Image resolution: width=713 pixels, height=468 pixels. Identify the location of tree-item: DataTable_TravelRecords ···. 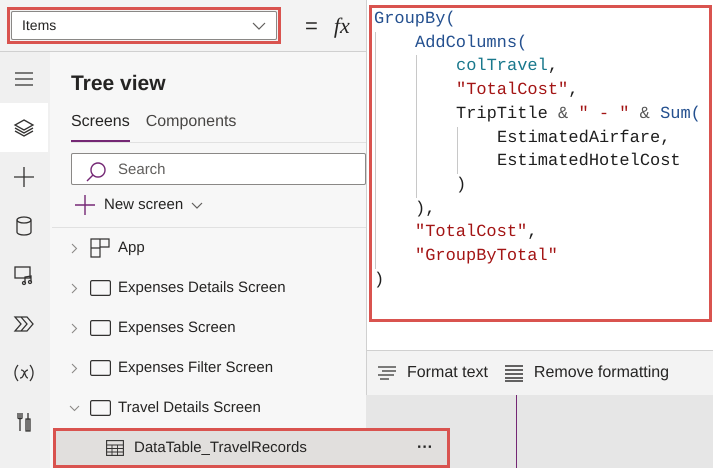
(251, 448).